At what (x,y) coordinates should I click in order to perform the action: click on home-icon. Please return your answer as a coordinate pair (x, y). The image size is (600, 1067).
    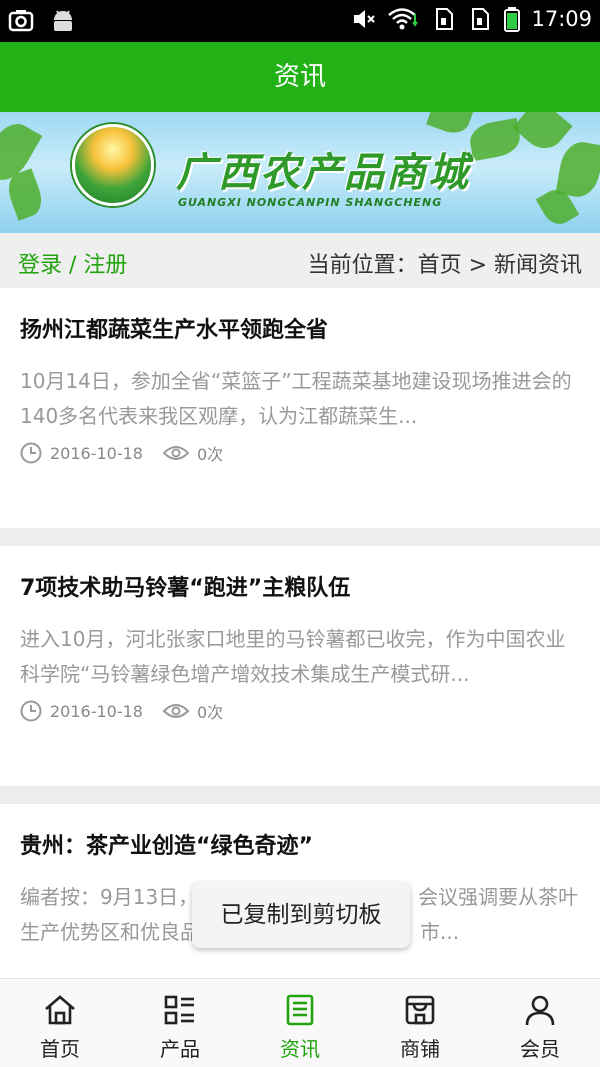
    Looking at the image, I should click on (60, 1010).